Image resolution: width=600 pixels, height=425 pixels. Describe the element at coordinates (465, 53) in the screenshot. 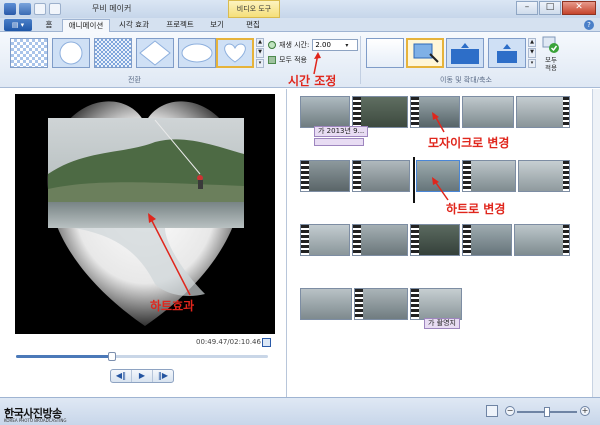

I see `pan-zoom-up` at that location.